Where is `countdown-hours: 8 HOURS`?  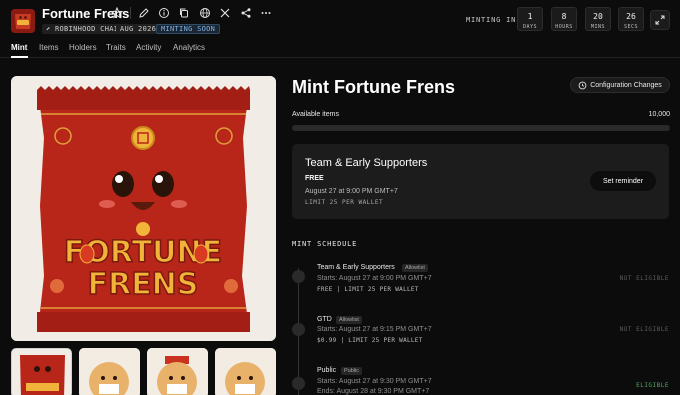 countdown-hours: 8 HOURS is located at coordinates (564, 19).